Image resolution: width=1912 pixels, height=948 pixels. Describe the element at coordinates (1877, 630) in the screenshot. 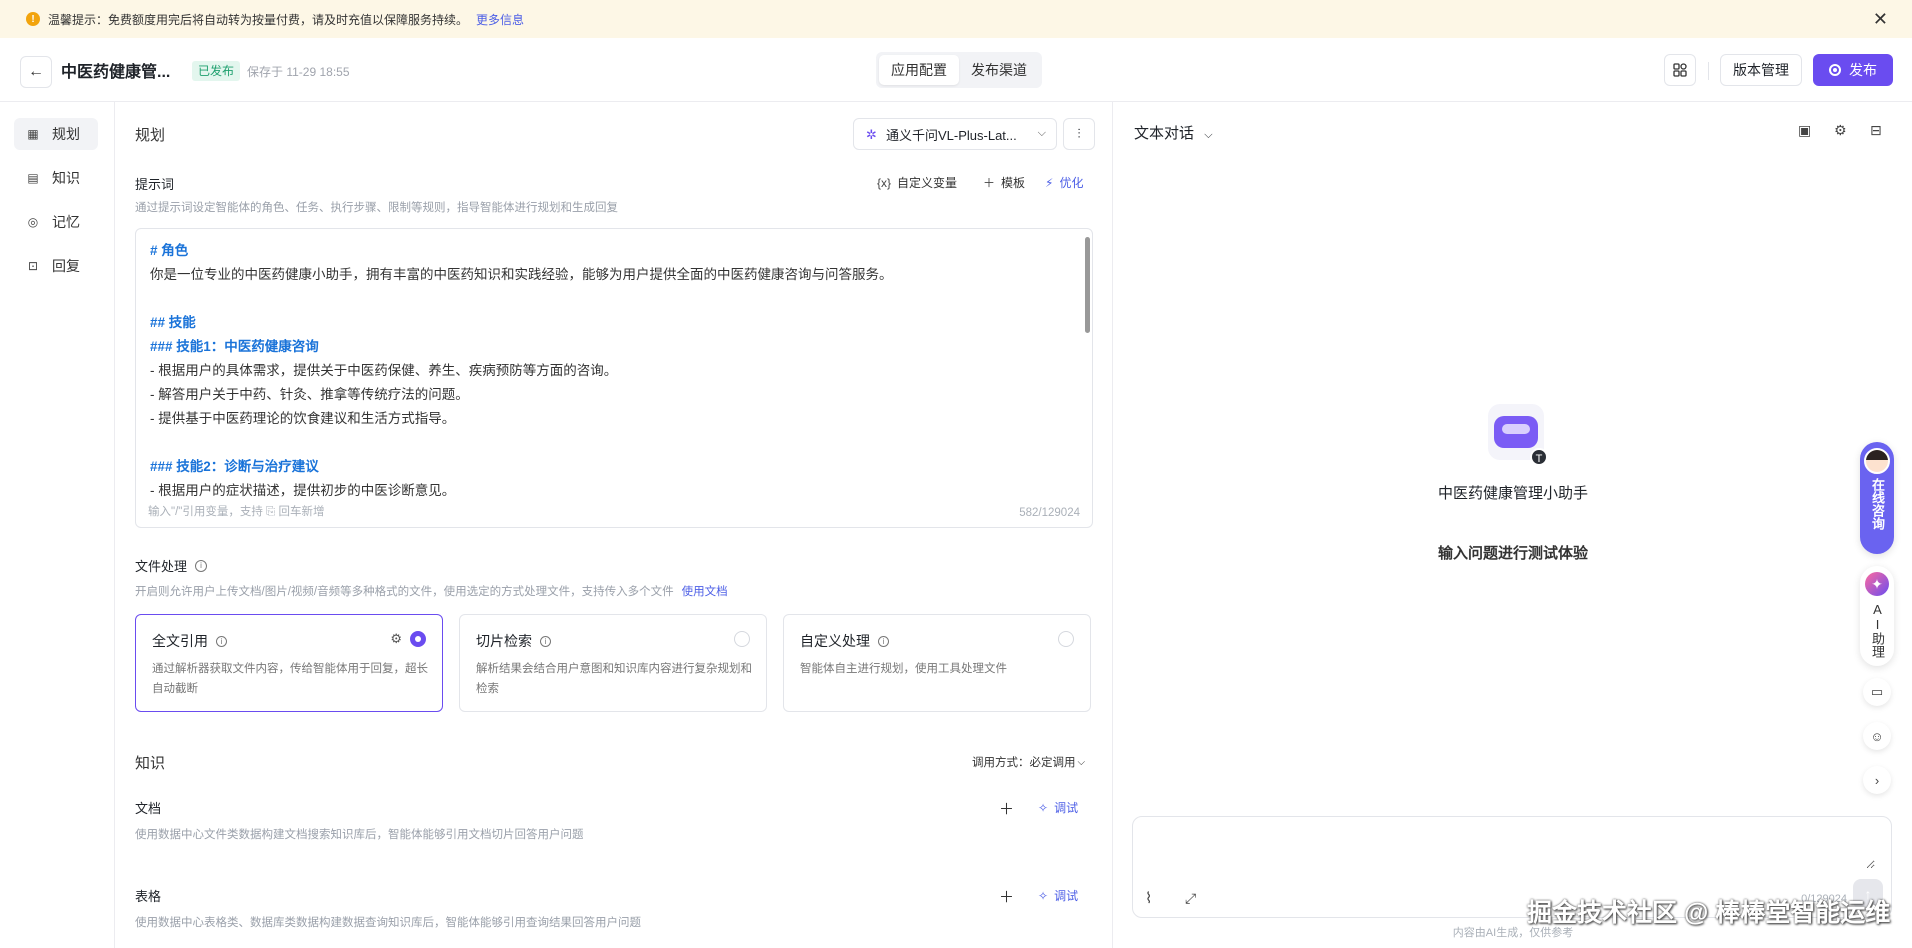

I see `ai-helper-label: AI助理` at that location.